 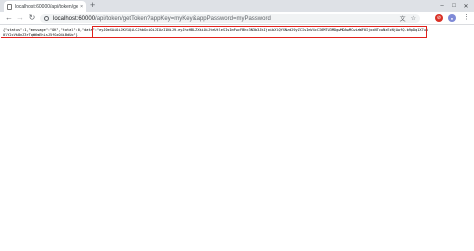 I want to click on translate-icon: 文, so click(x=403, y=18).